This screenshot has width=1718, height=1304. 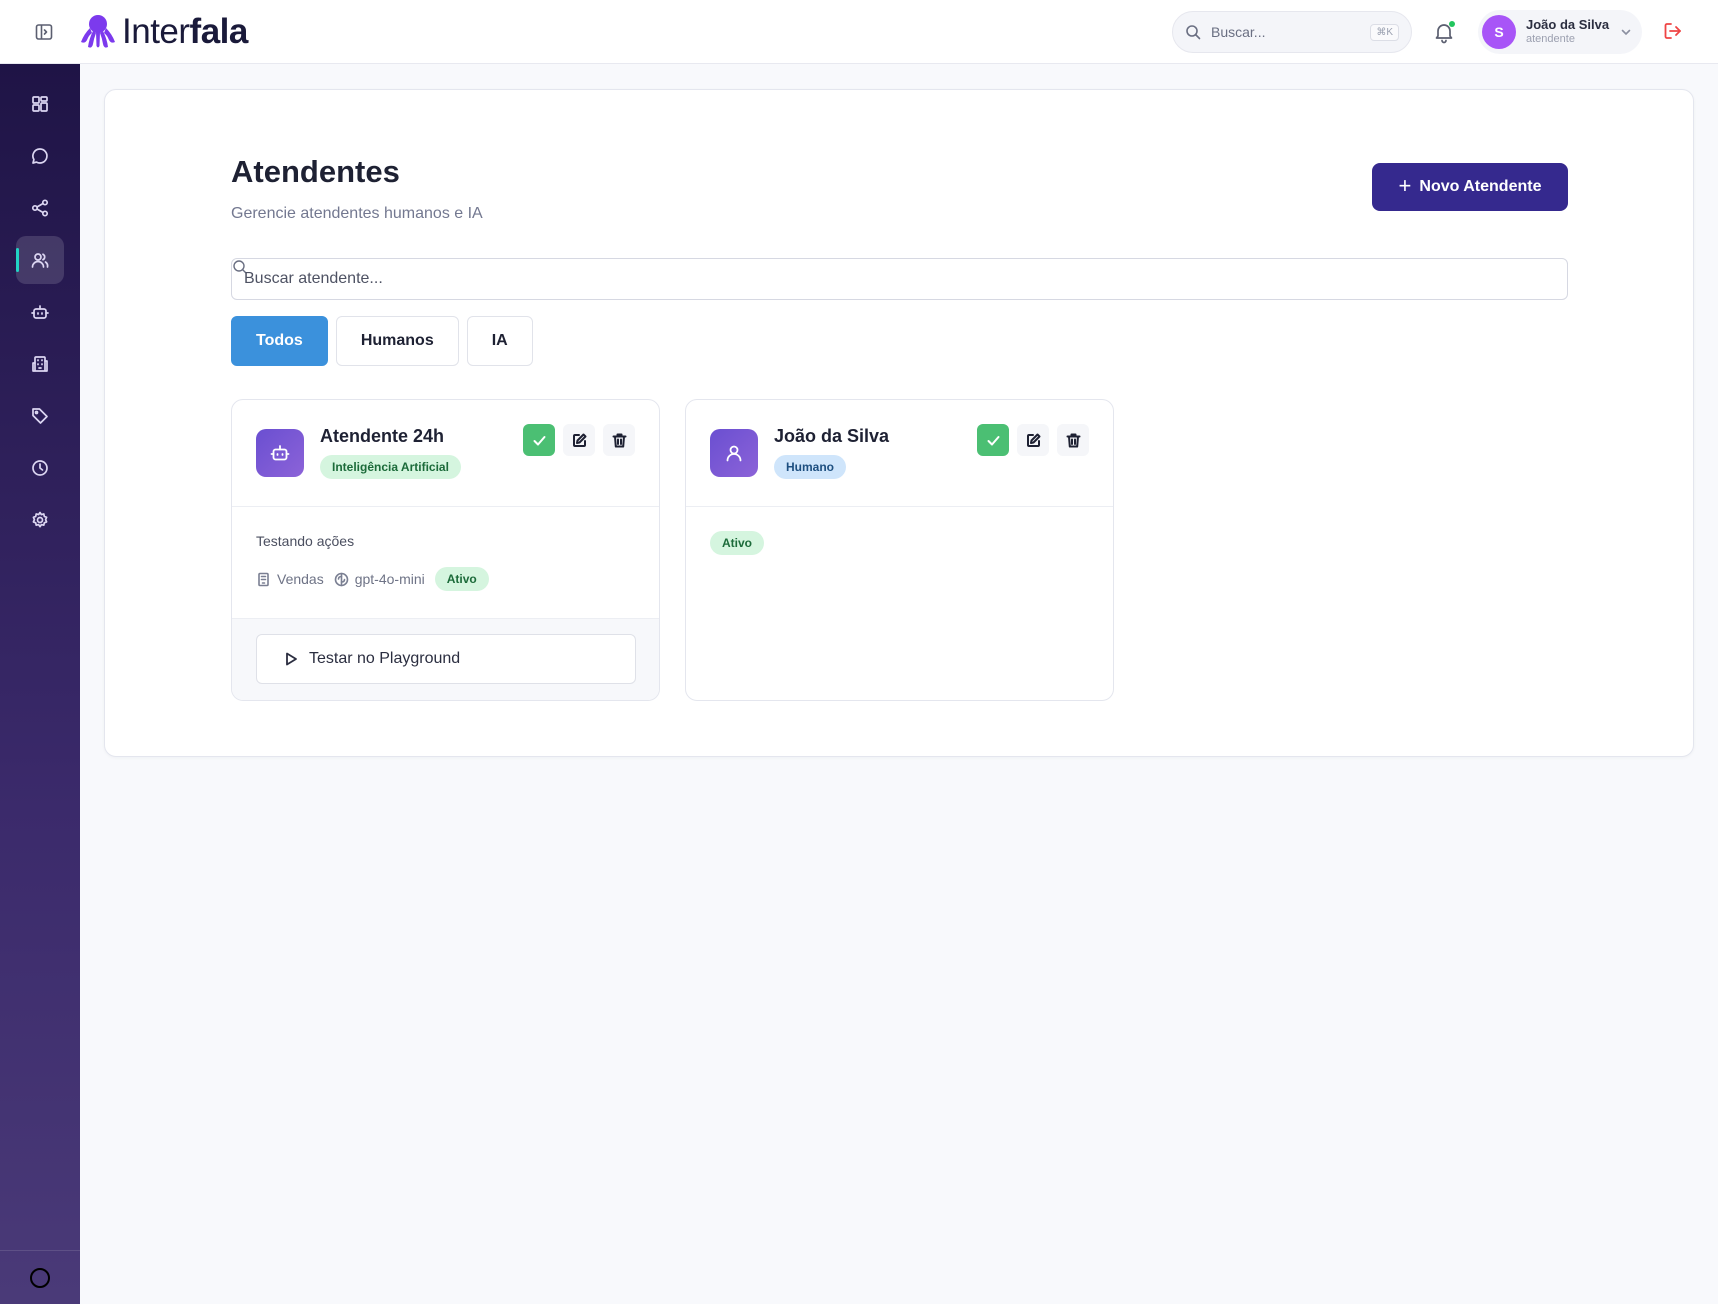 I want to click on attendant-meta: Vendas gpt-4o-mini Ativo, so click(x=372, y=579).